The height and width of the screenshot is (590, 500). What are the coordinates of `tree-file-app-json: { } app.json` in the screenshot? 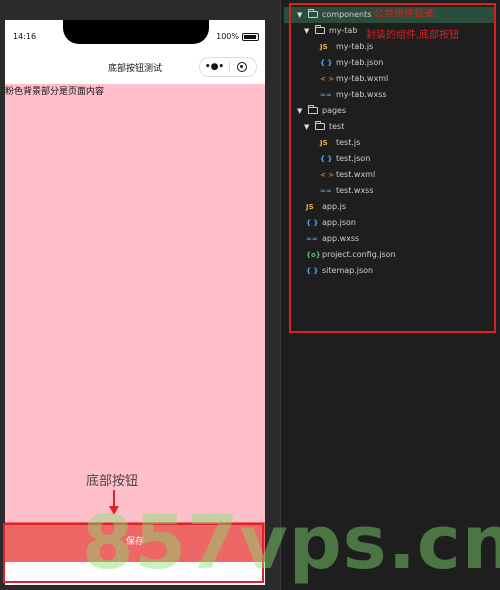 It's located at (389, 223).